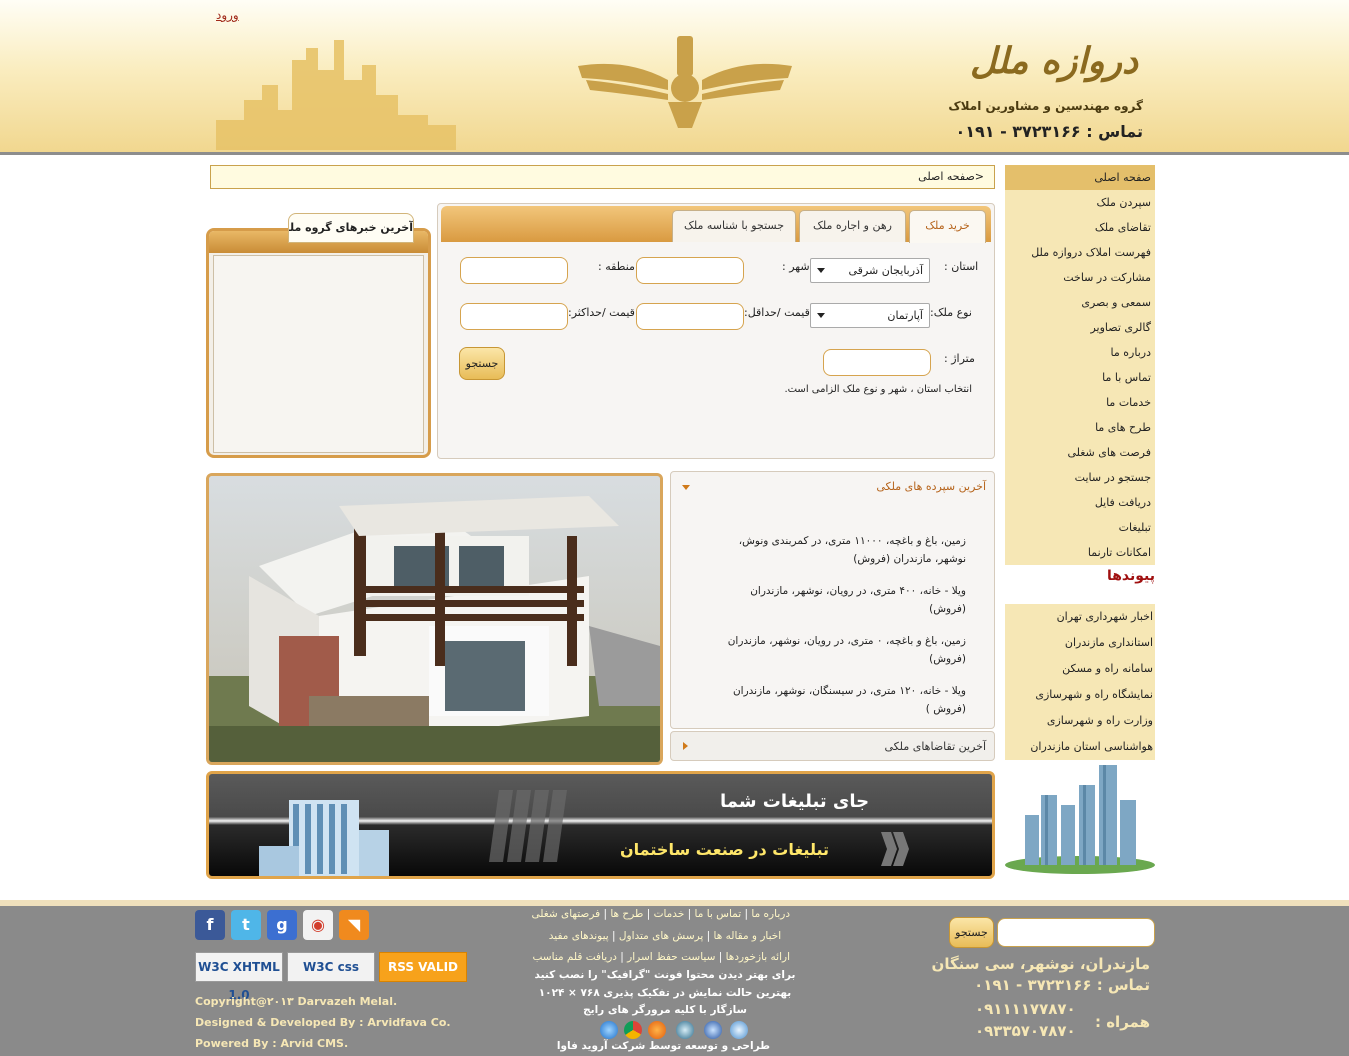  Describe the element at coordinates (1054, 61) in the screenshot. I see `site-logo-title: دروازه ملل` at that location.